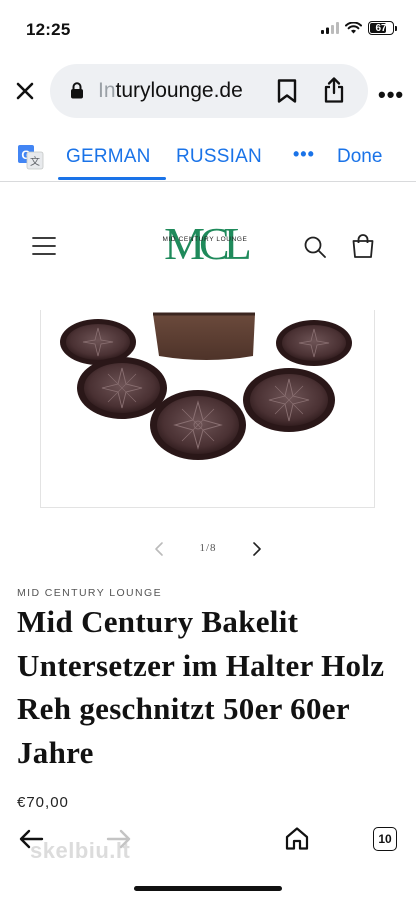 Image resolution: width=416 pixels, height=900 pixels. I want to click on google-translate-icon: G 文, so click(31, 157).